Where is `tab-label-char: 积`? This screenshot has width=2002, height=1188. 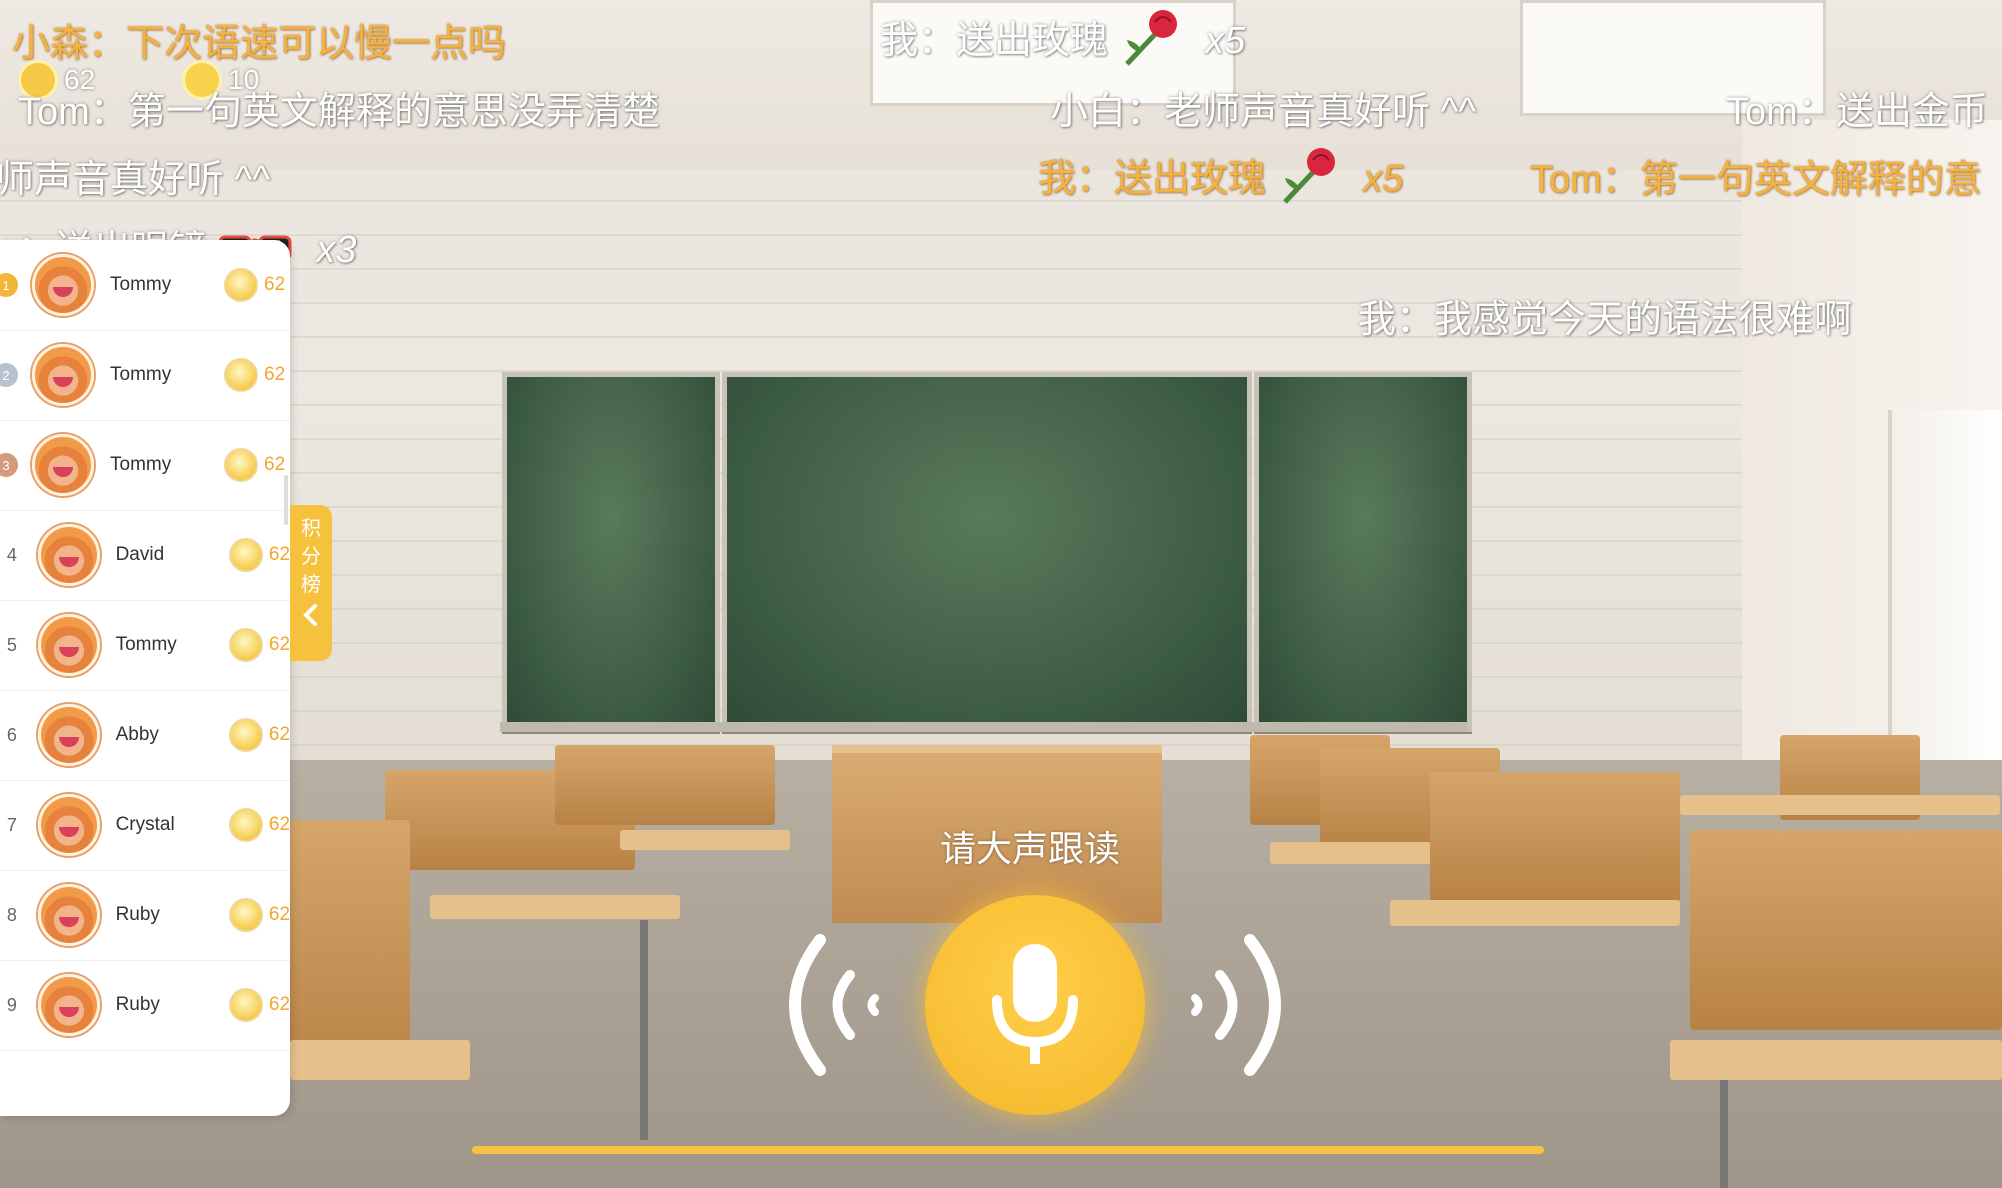 tab-label-char: 积 is located at coordinates (311, 529).